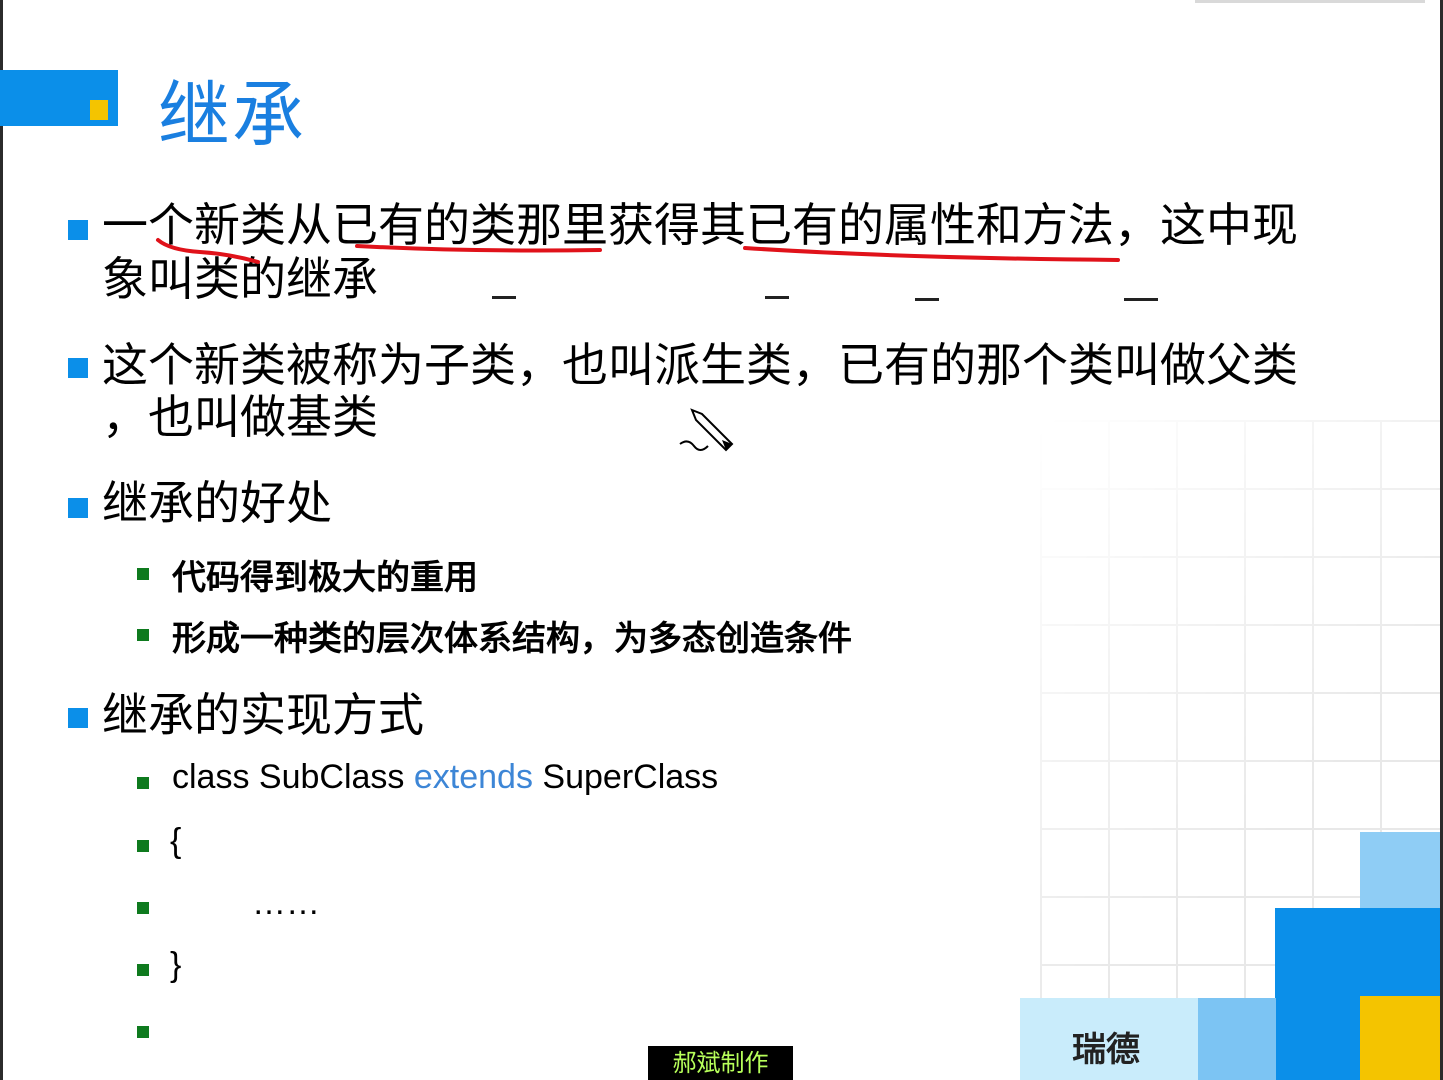 The image size is (1443, 1080). Describe the element at coordinates (638, 345) in the screenshot. I see `annotation-ink` at that location.